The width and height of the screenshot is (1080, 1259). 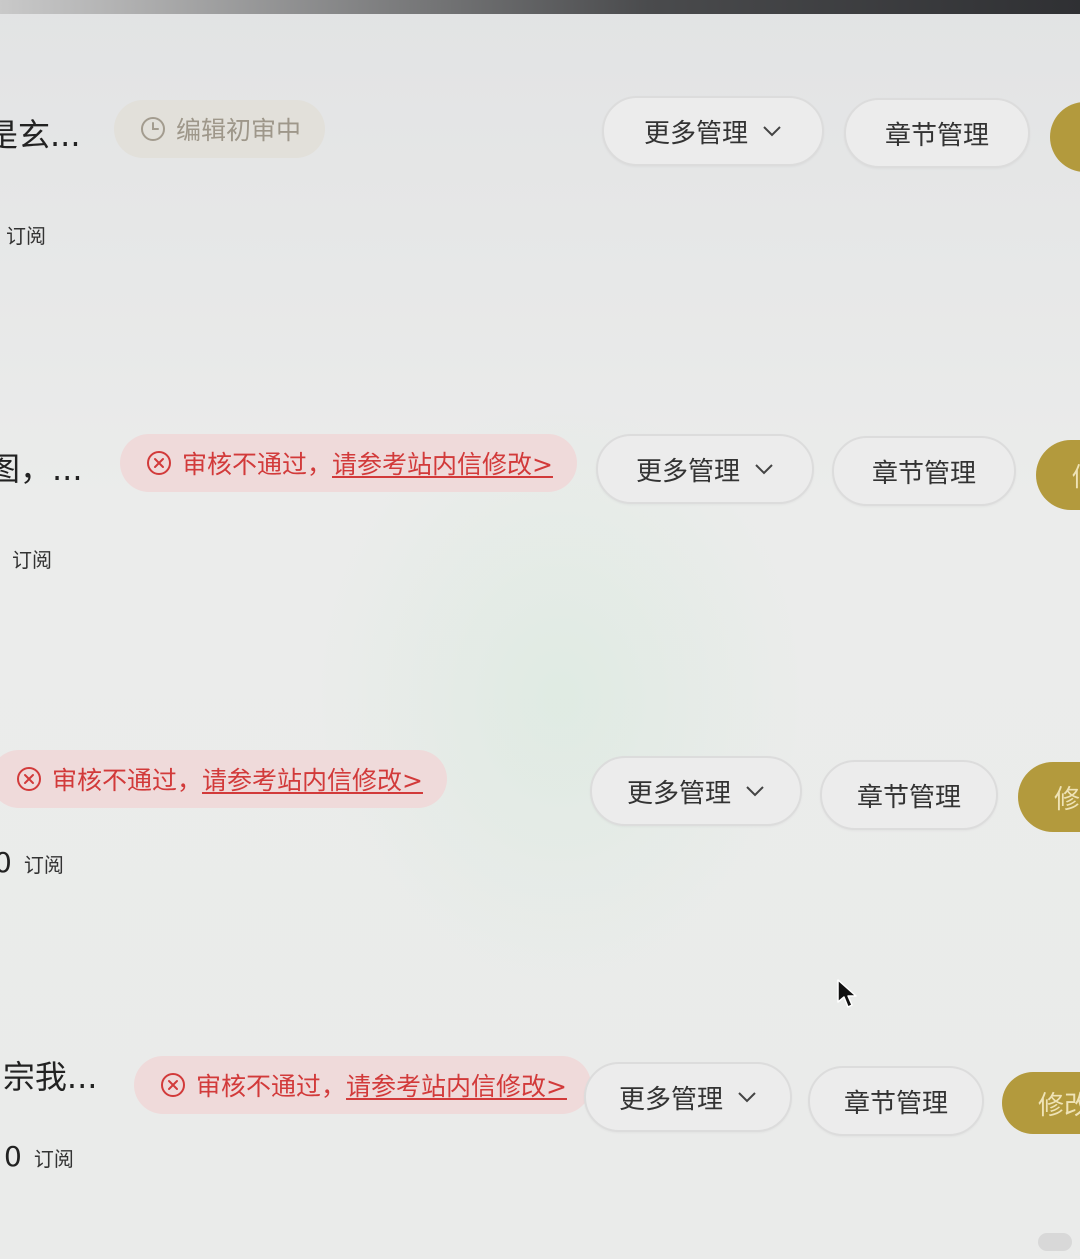 What do you see at coordinates (1059, 1105) in the screenshot?
I see `edit-work-label: 修改` at bounding box center [1059, 1105].